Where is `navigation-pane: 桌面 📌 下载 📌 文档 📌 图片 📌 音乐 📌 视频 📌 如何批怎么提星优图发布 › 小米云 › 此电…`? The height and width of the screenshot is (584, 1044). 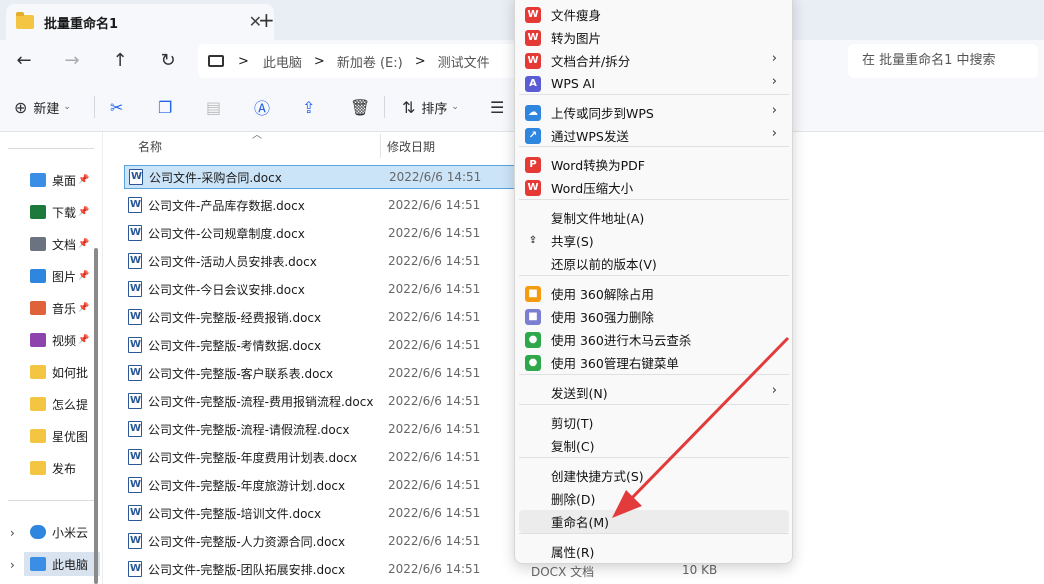
navigation-pane: 桌面 📌 下载 📌 文档 📌 图片 📌 音乐 📌 视频 📌 如何批怎么提星优图发布 › 小米云 › 此电… is located at coordinates (51, 358).